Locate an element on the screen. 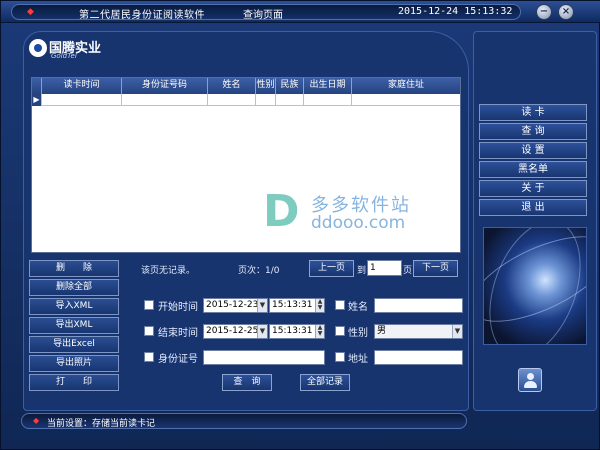 This screenshot has width=600, height=450. column-header: 出生日期 is located at coordinates (328, 86).